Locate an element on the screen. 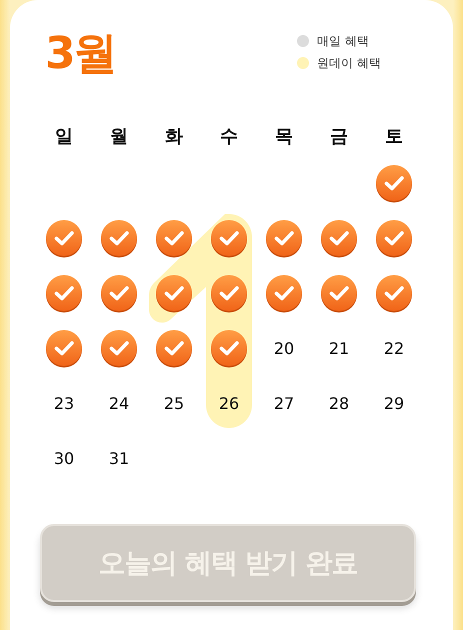  day-number: 24 is located at coordinates (119, 403).